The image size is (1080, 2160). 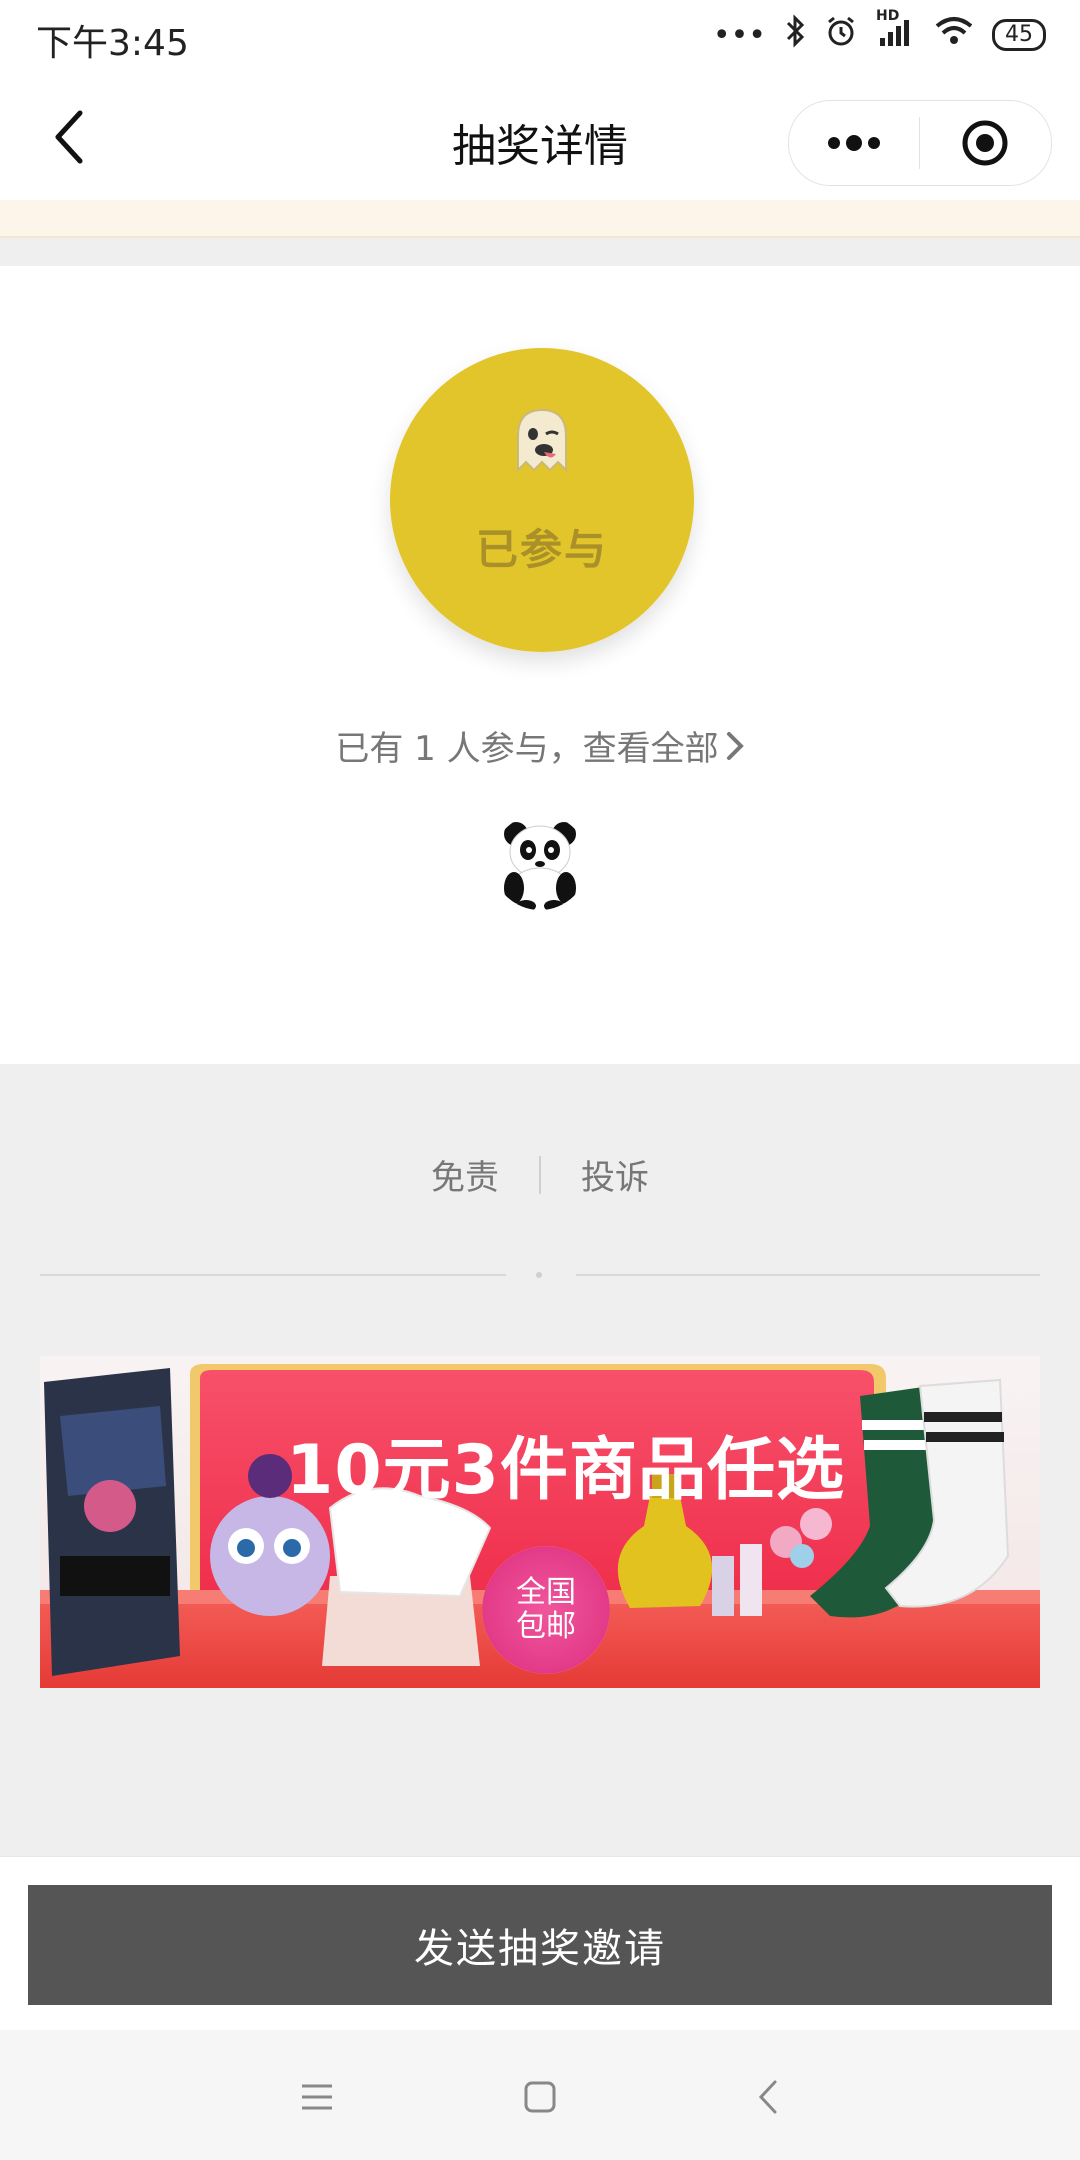 I want to click on send-invite-button: 发送抽奖邀请, so click(x=540, y=1945).